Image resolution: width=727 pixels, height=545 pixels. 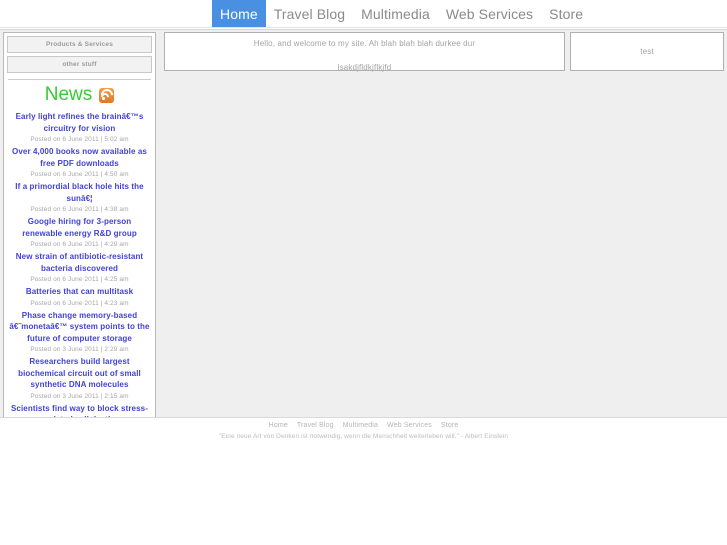 I want to click on sidebar-divider, so click(x=79, y=79).